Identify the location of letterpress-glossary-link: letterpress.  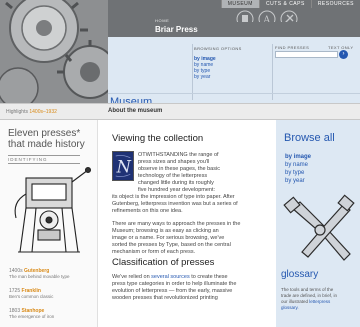
(319, 301).